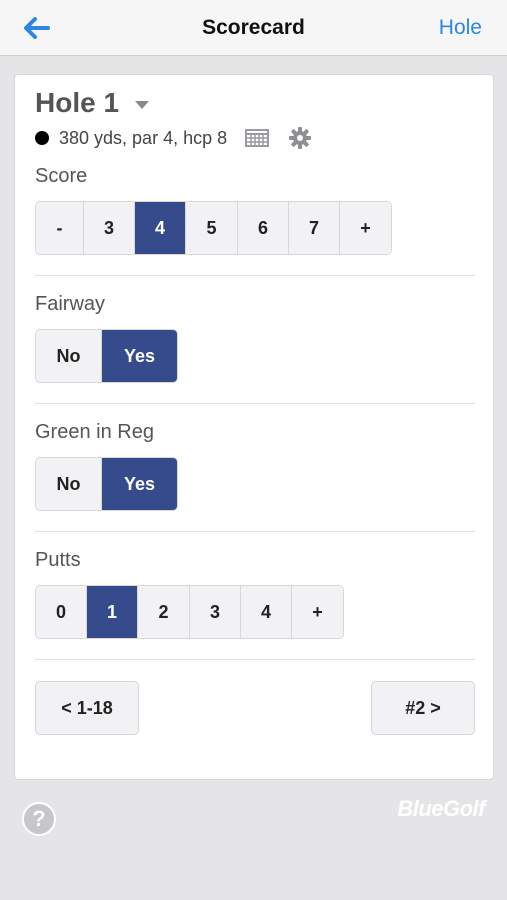 The width and height of the screenshot is (507, 900). Describe the element at coordinates (263, 228) in the screenshot. I see `score-option: 6` at that location.